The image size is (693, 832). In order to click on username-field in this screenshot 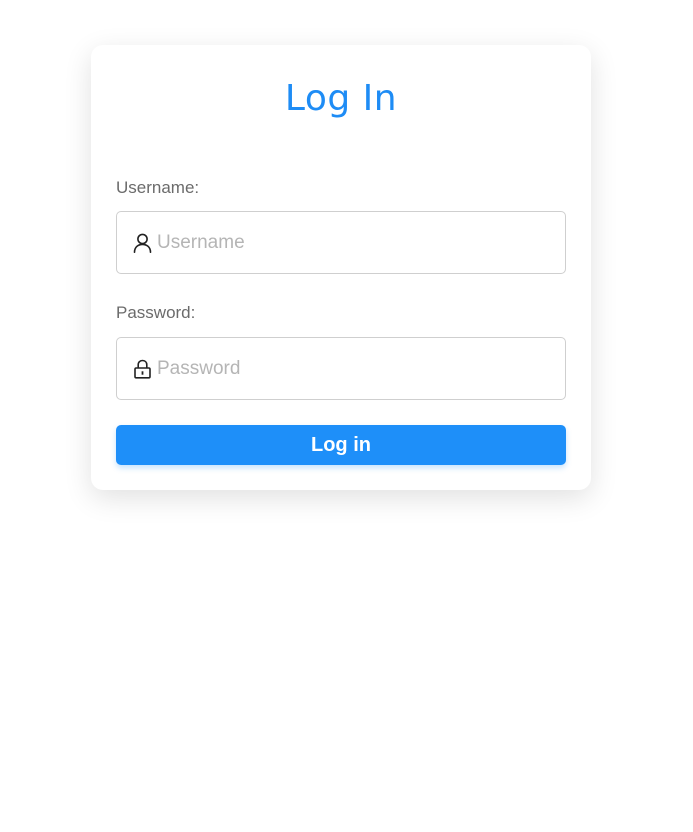, I will do `click(341, 242)`.